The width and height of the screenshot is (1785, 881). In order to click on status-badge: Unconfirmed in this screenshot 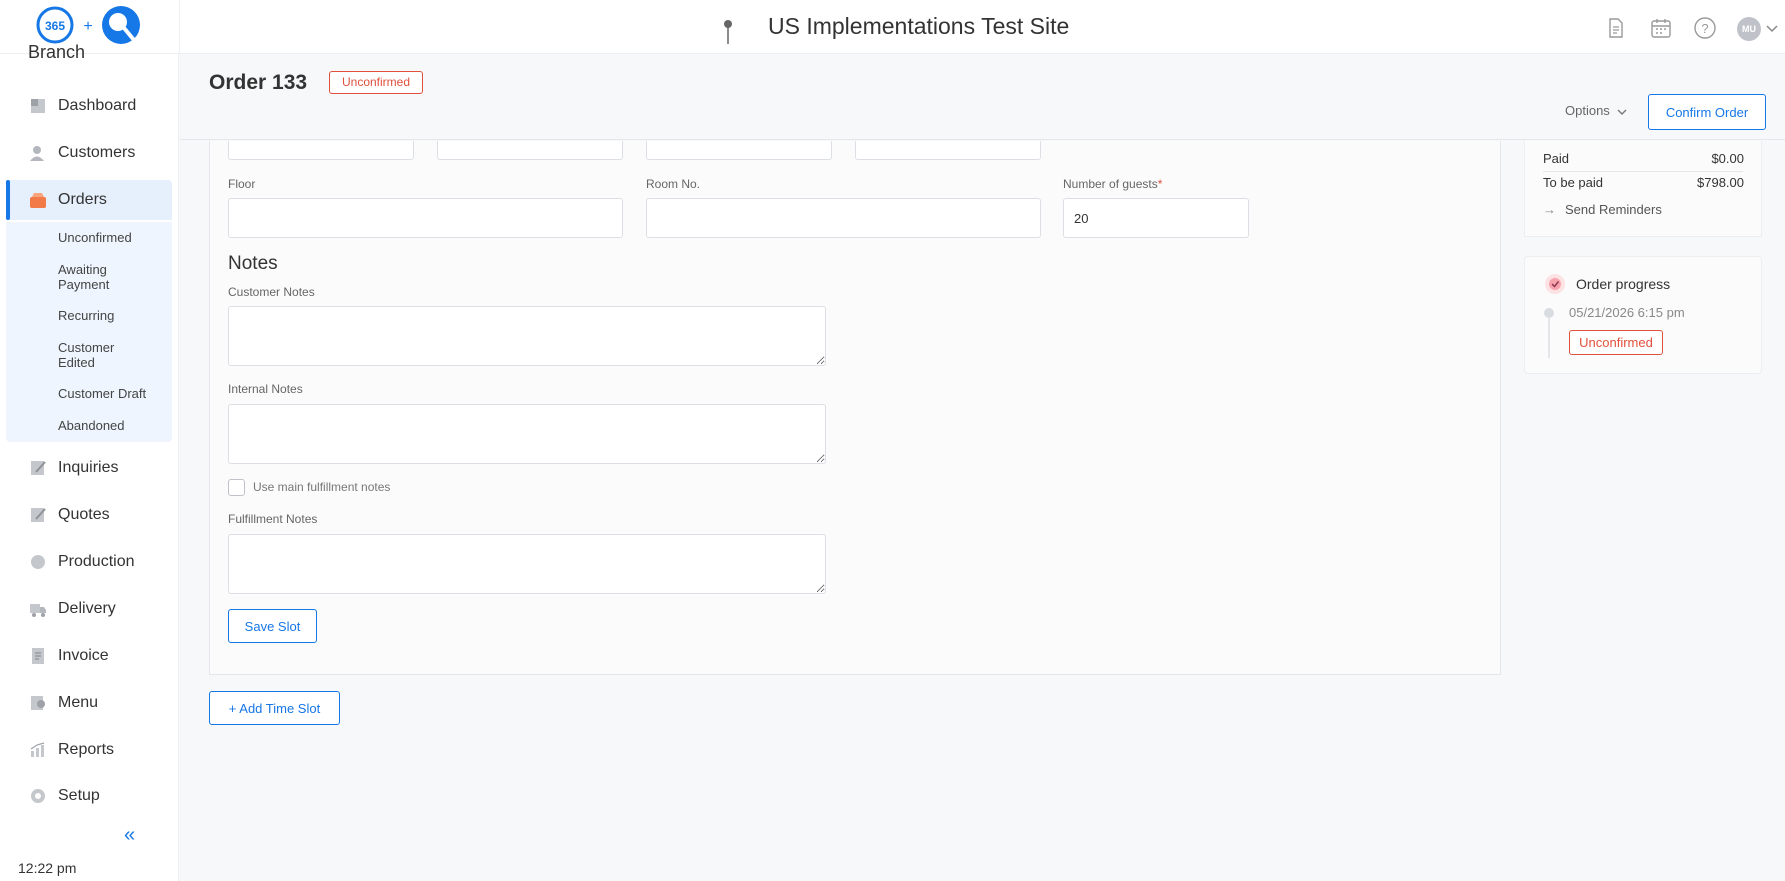, I will do `click(376, 82)`.